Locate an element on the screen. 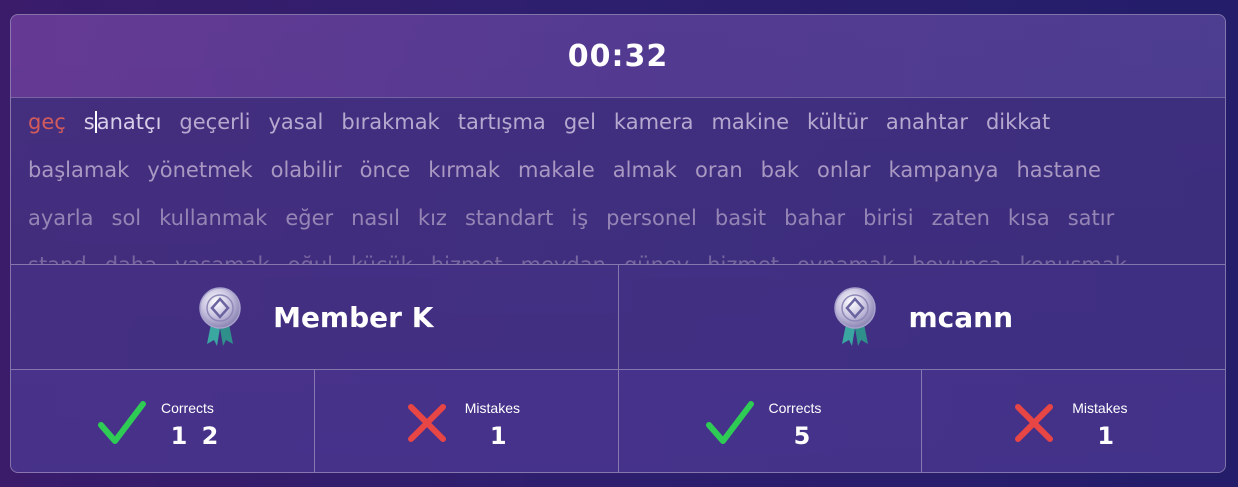 The height and width of the screenshot is (487, 1238). word: bırakmak is located at coordinates (390, 122).